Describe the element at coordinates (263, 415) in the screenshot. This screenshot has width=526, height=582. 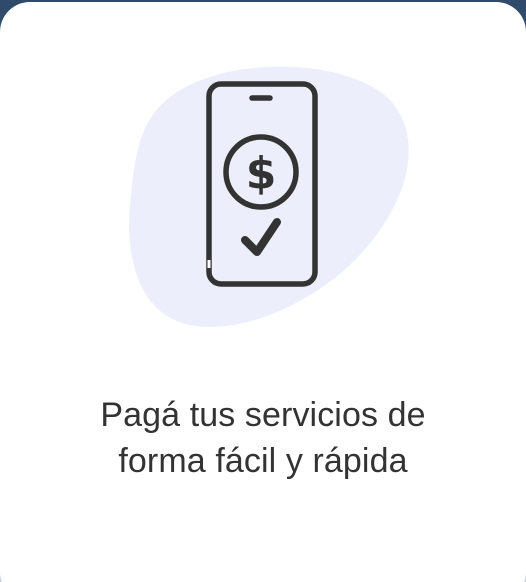
I see `message-line-1: Pagá tus servicios de` at that location.